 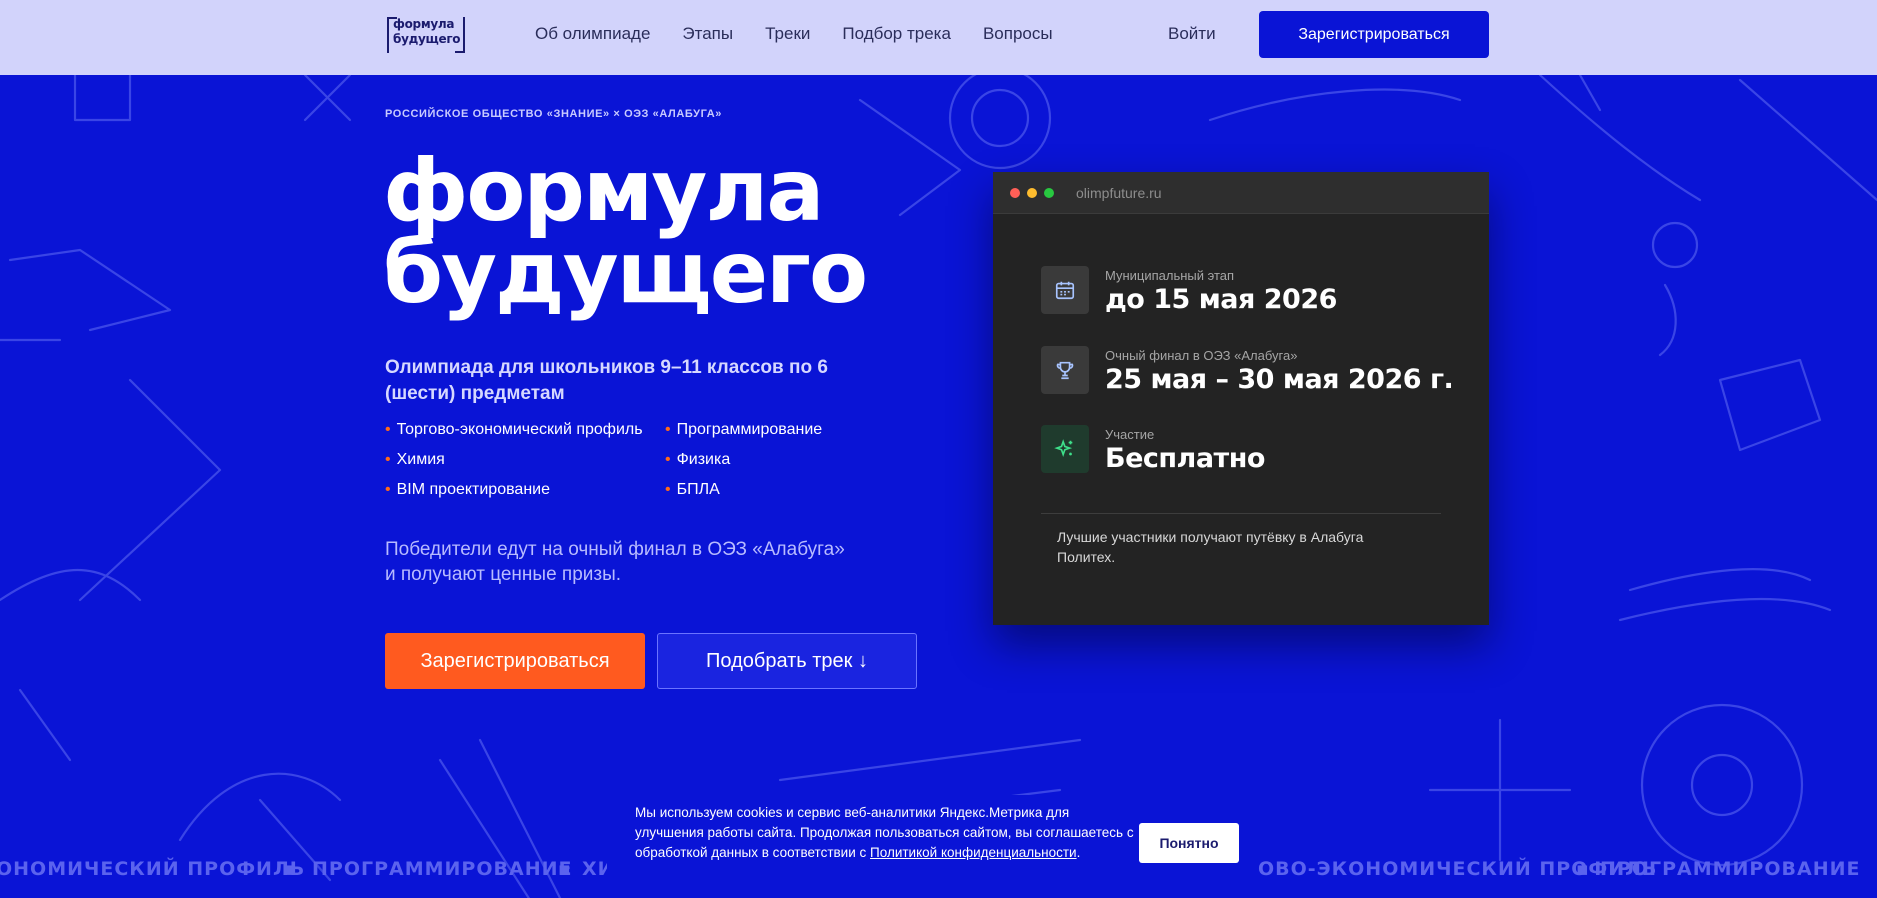 I want to click on nav-tracks: Треки, so click(x=787, y=34).